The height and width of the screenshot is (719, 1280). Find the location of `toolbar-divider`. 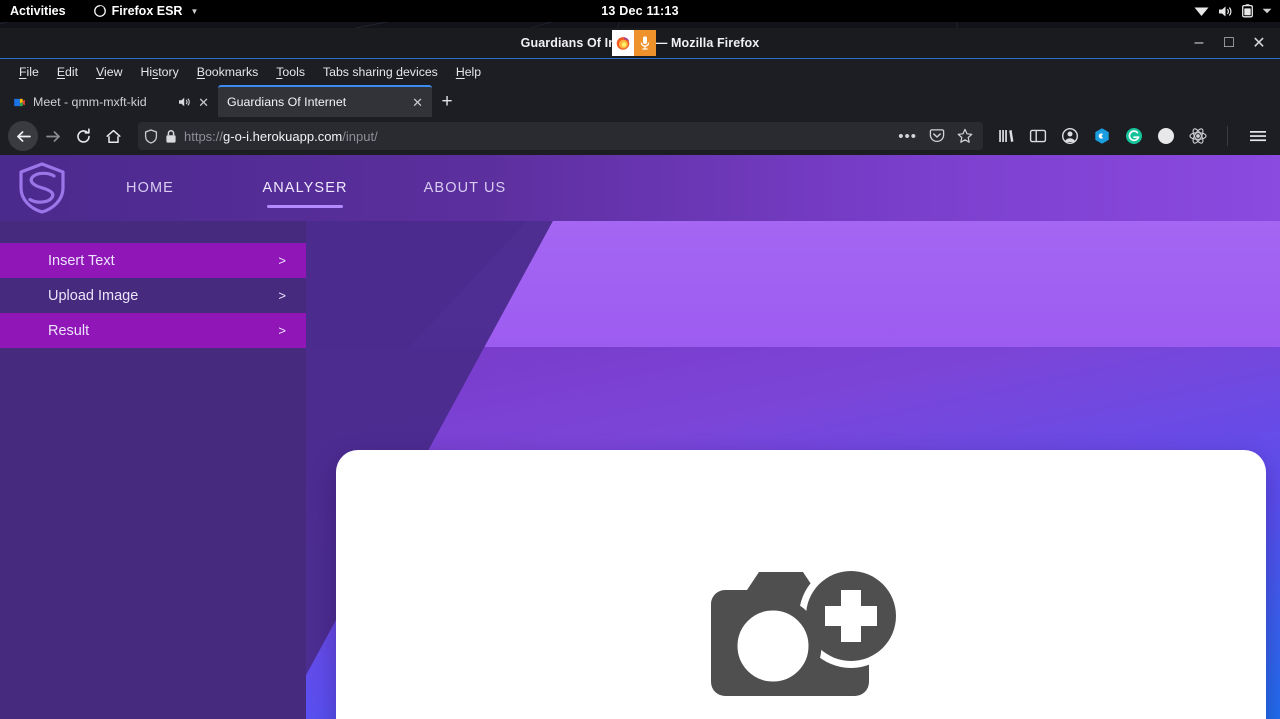

toolbar-divider is located at coordinates (1227, 136).